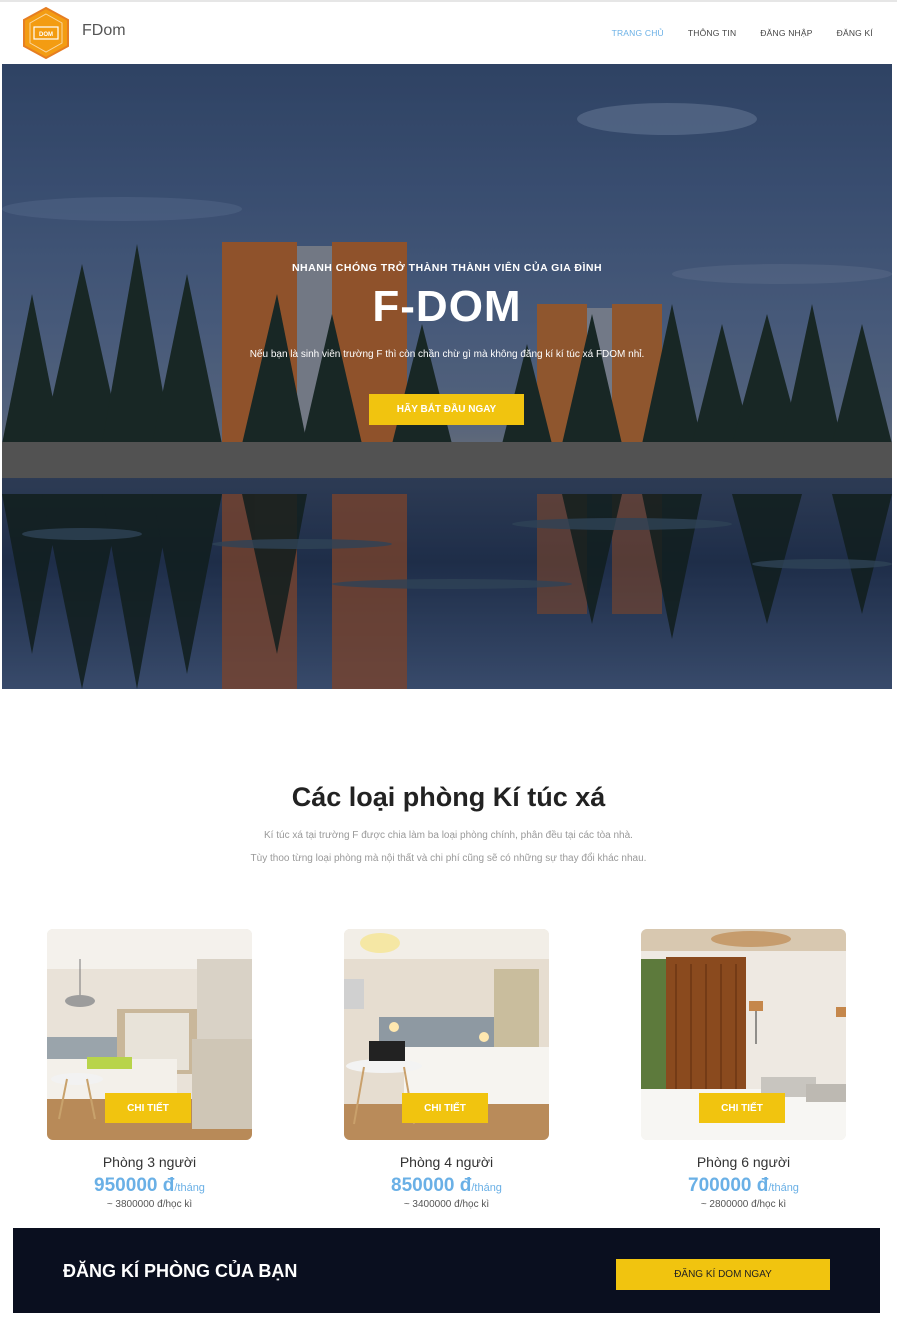 This screenshot has width=897, height=1325. Describe the element at coordinates (743, 1162) in the screenshot. I see `room-6-name: Phòng 6 người` at that location.